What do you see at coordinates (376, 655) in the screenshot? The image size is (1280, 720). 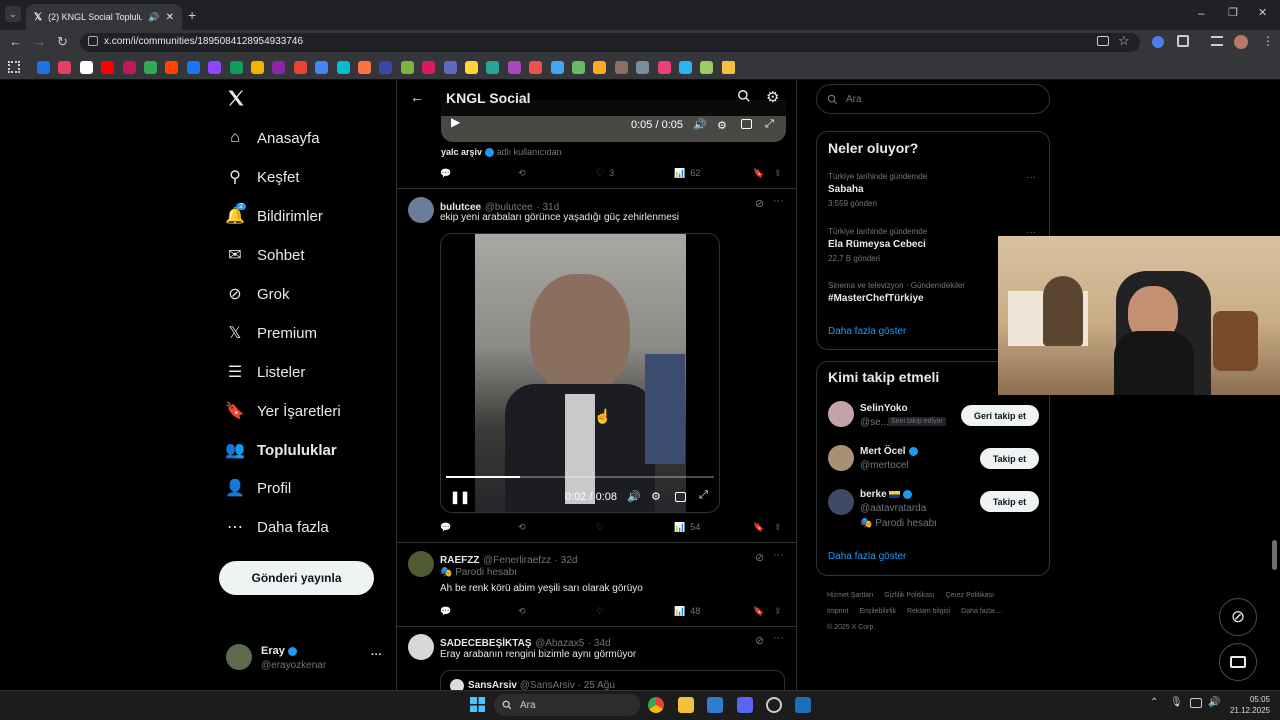 I see `account-more-icon: ···` at bounding box center [376, 655].